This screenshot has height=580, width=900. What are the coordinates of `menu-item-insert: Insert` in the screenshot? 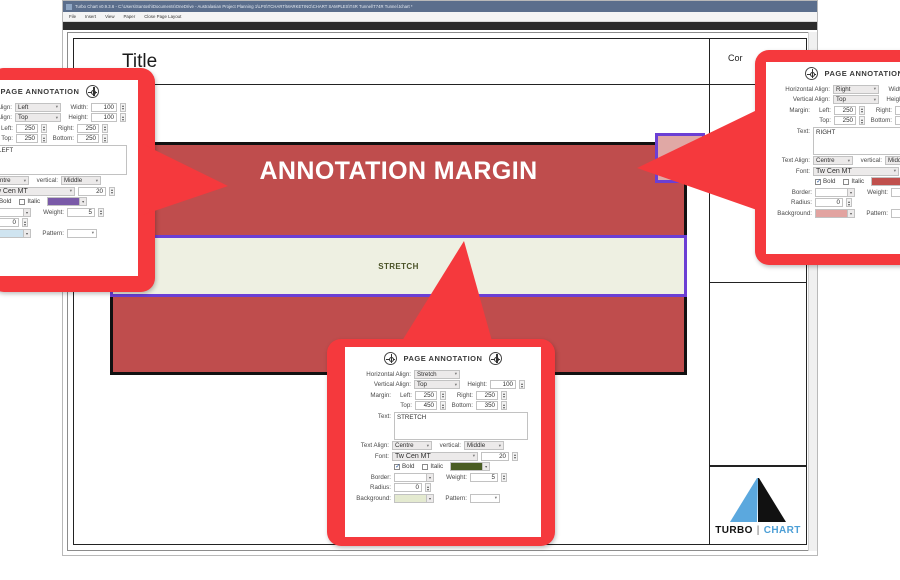 It's located at (90, 16).